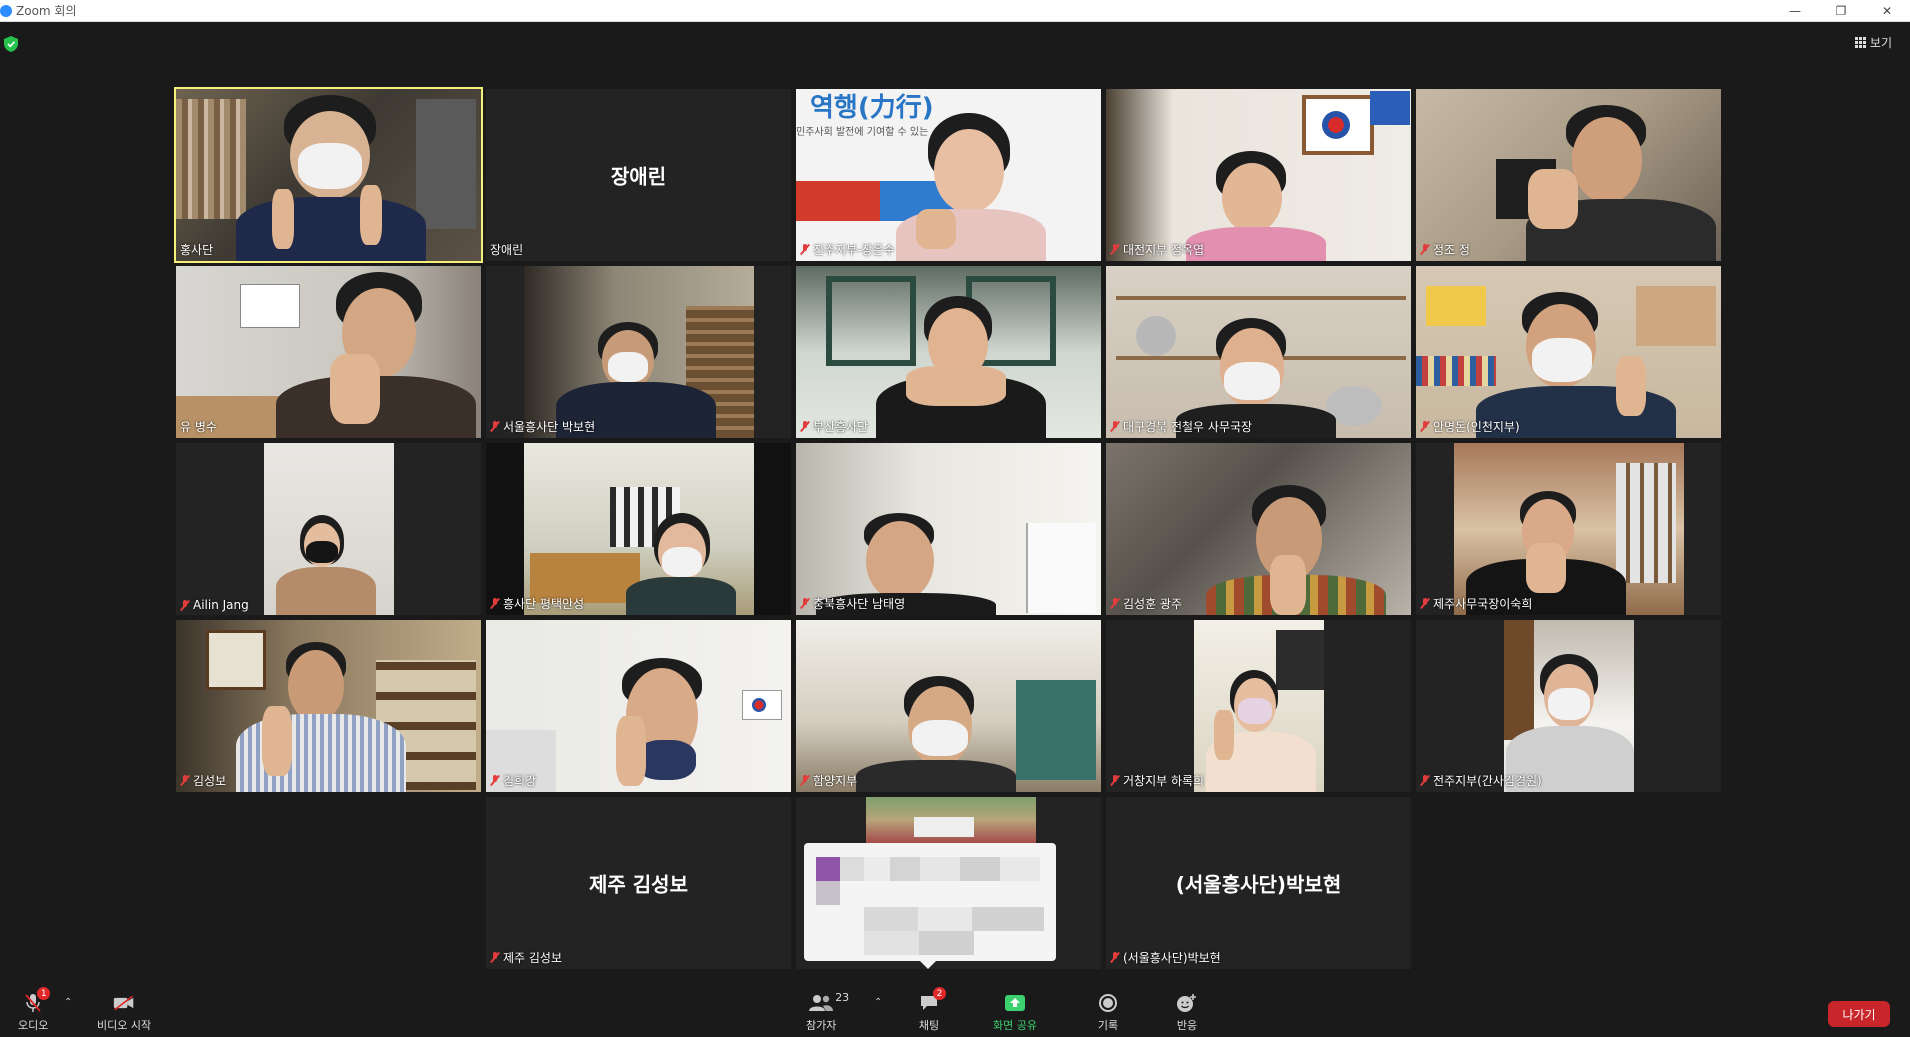  Describe the element at coordinates (638, 706) in the screenshot. I see `video-tile: 김희강` at that location.